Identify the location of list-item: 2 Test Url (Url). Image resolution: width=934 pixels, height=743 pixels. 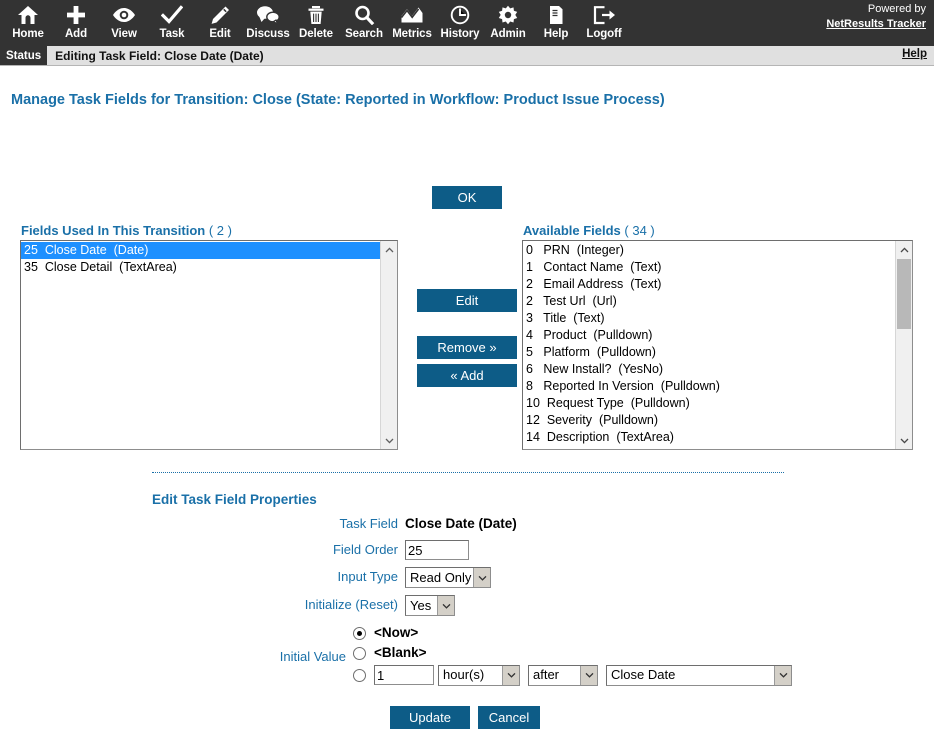
(709, 301).